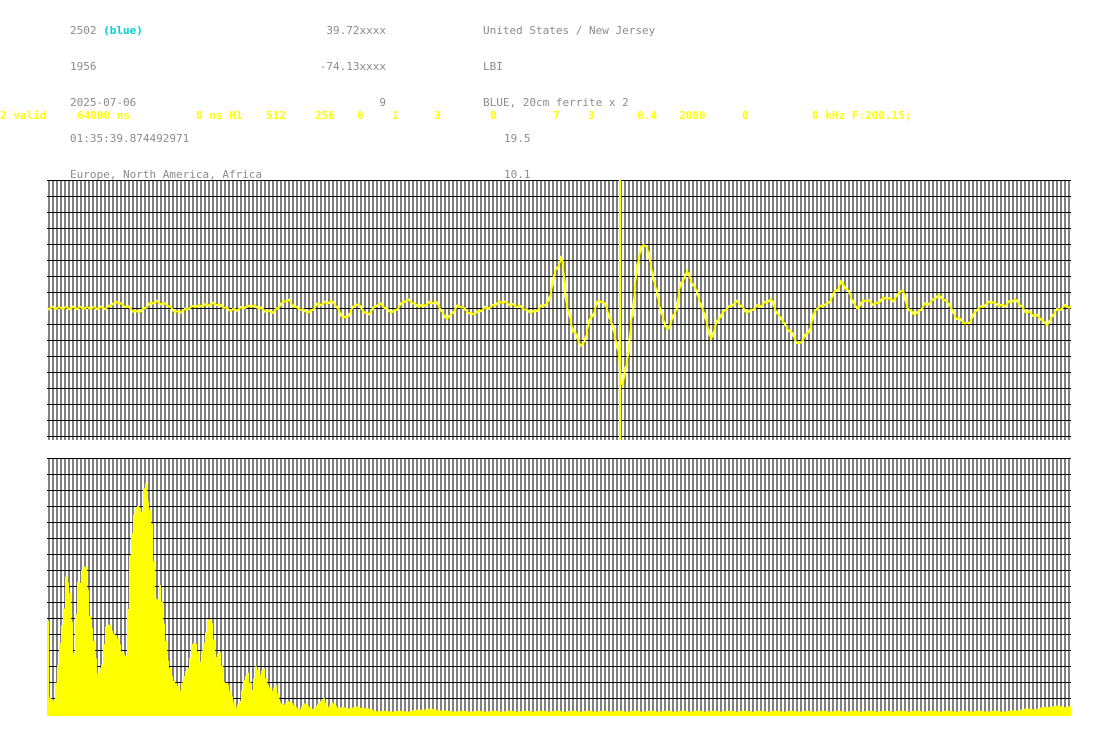 The image size is (1095, 737). Describe the element at coordinates (493, 115) in the screenshot. I see `status-field-9: 0` at that location.